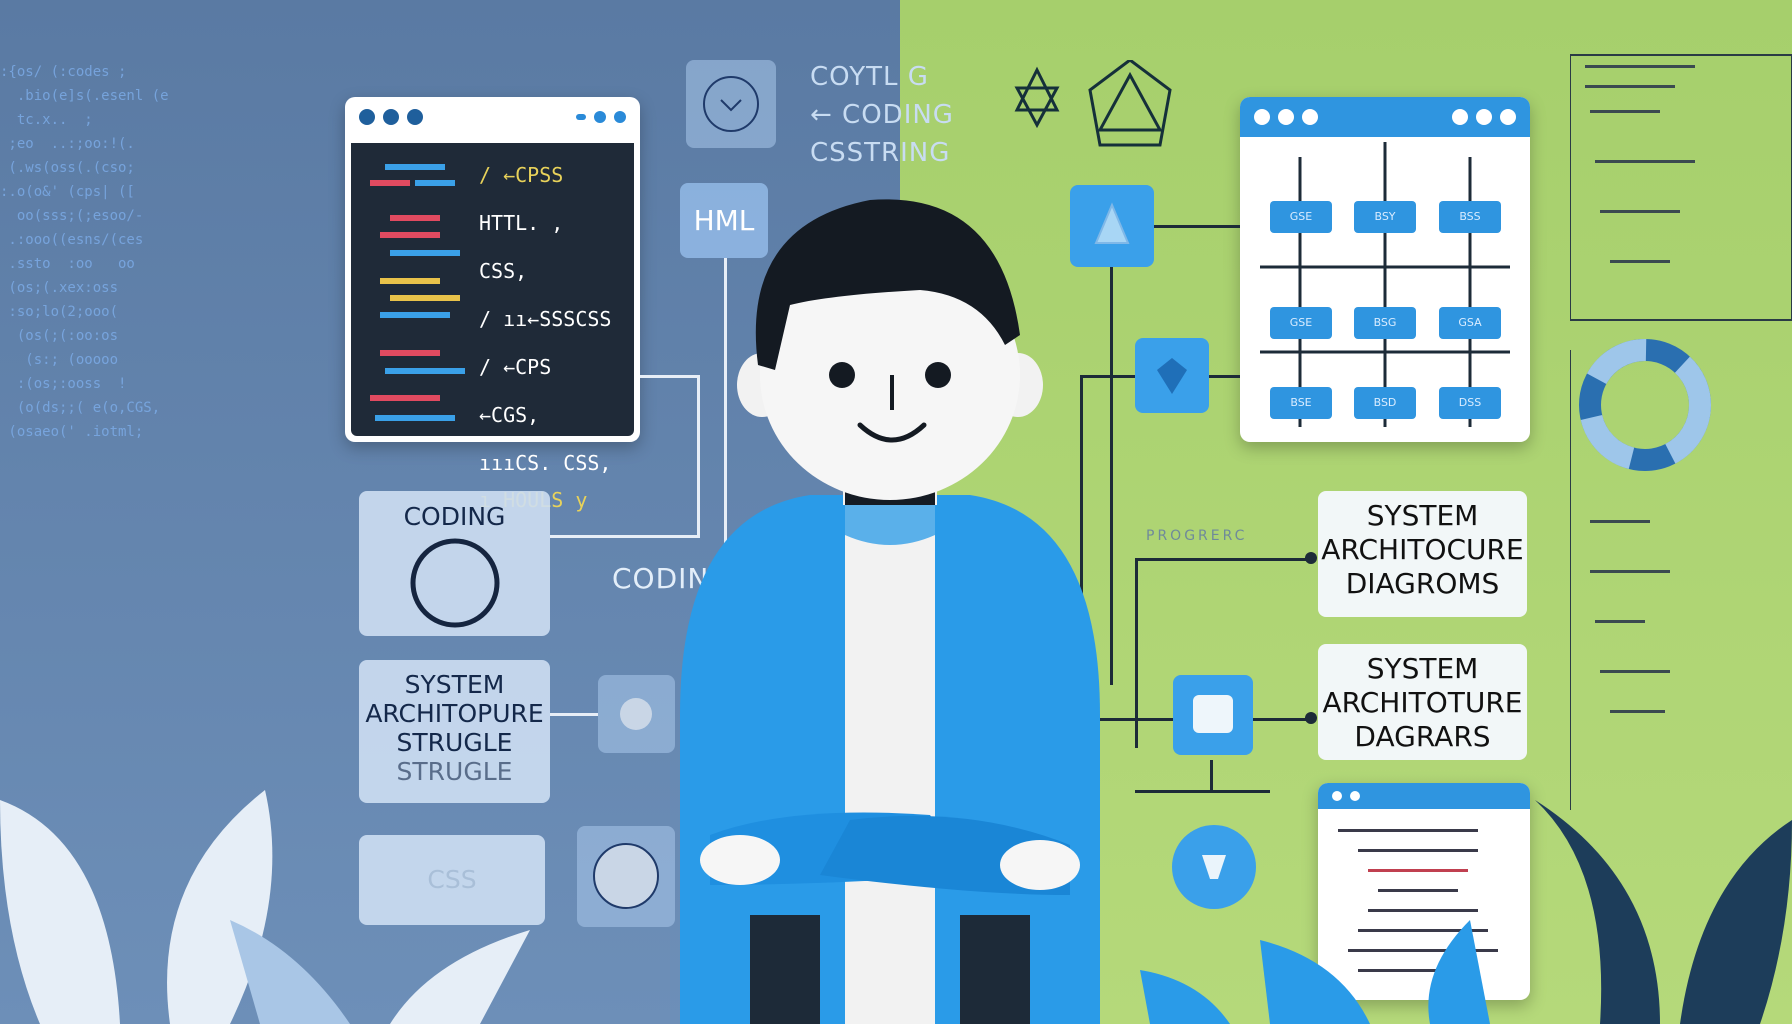 The width and height of the screenshot is (1792, 1024). Describe the element at coordinates (1093, 103) in the screenshot. I see `geometric-star-icons` at that location.